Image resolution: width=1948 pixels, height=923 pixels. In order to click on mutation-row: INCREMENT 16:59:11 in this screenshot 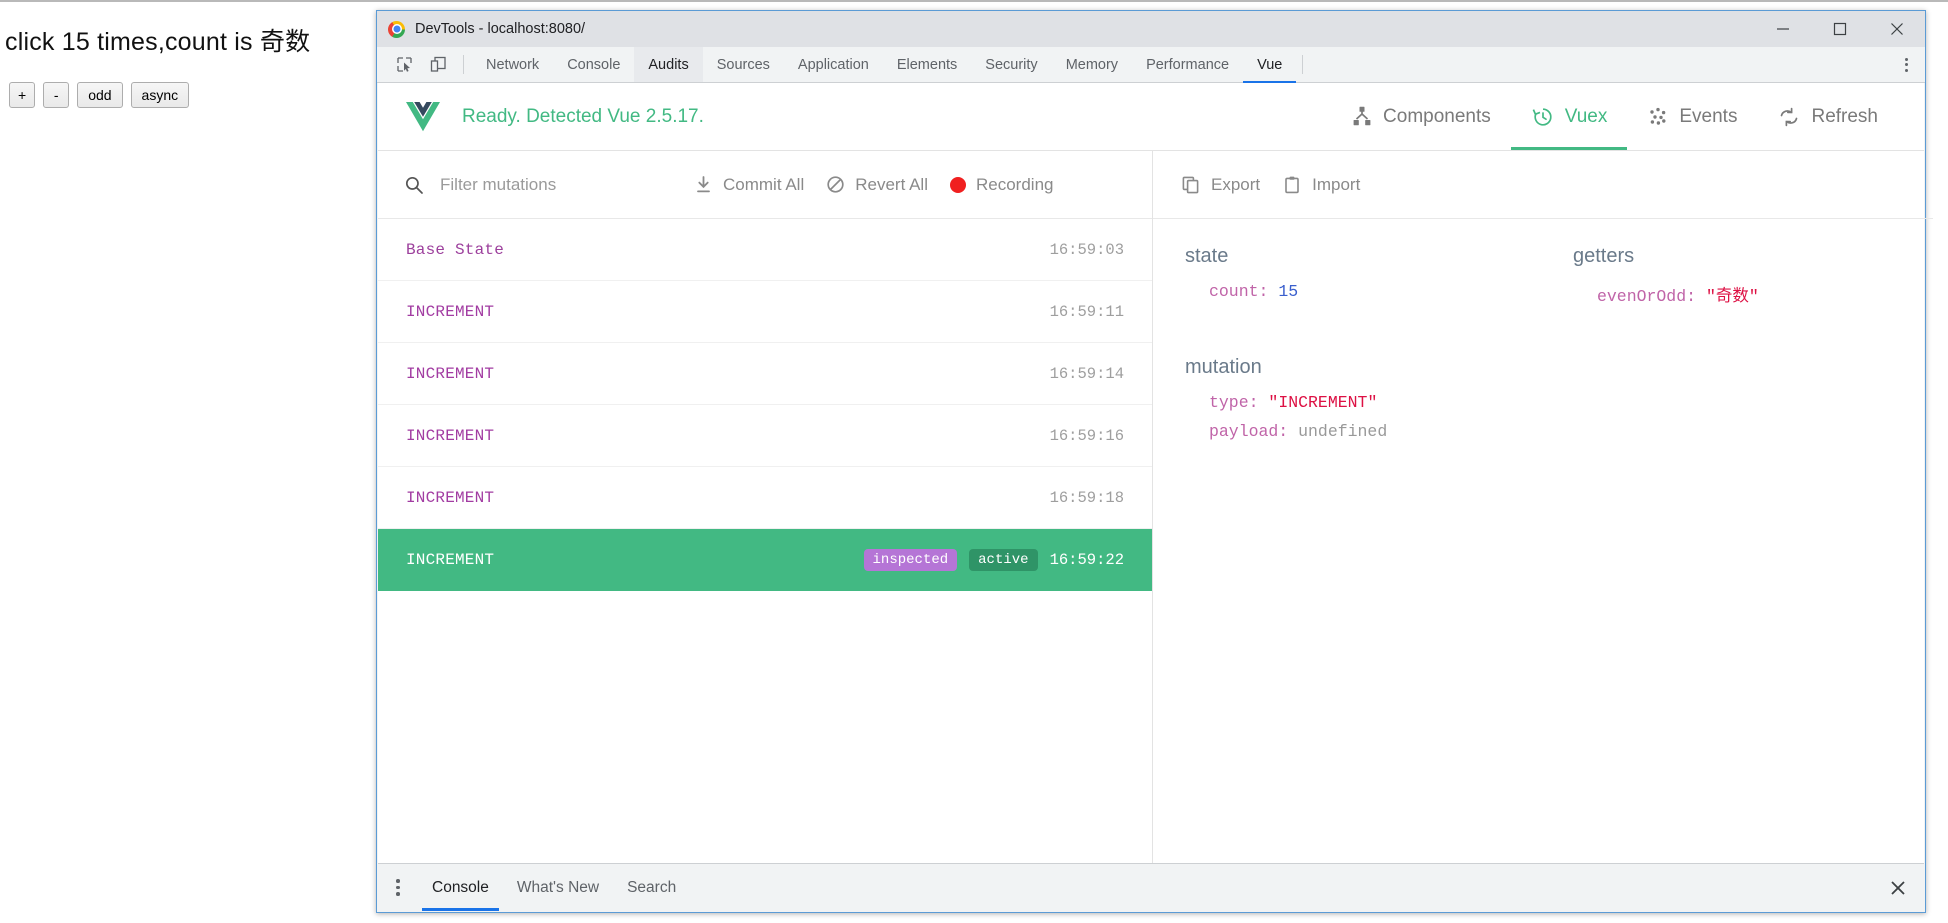, I will do `click(765, 312)`.